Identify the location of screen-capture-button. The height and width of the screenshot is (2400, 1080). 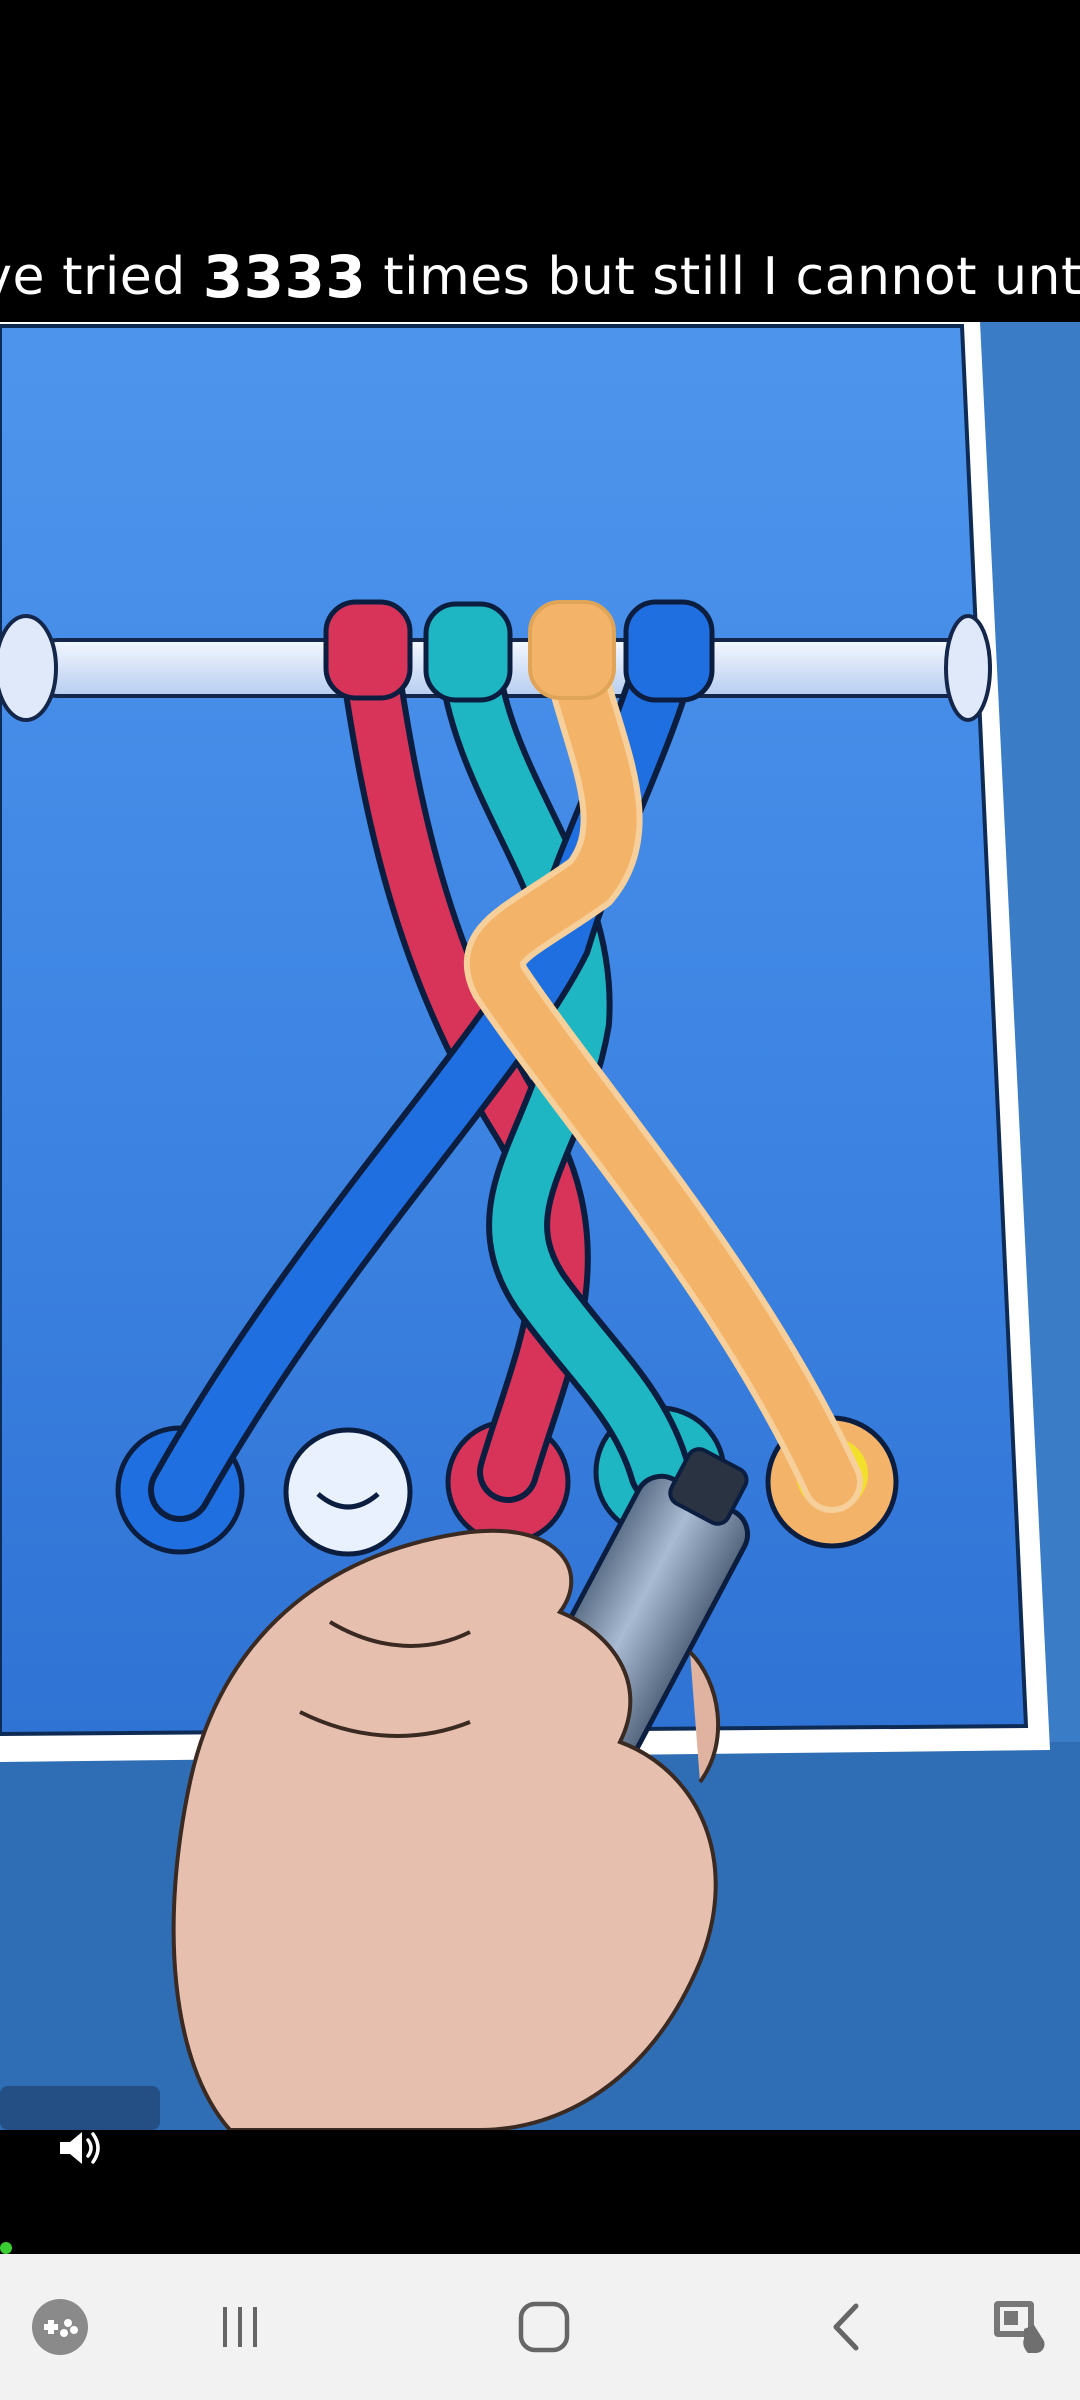
(1020, 2327).